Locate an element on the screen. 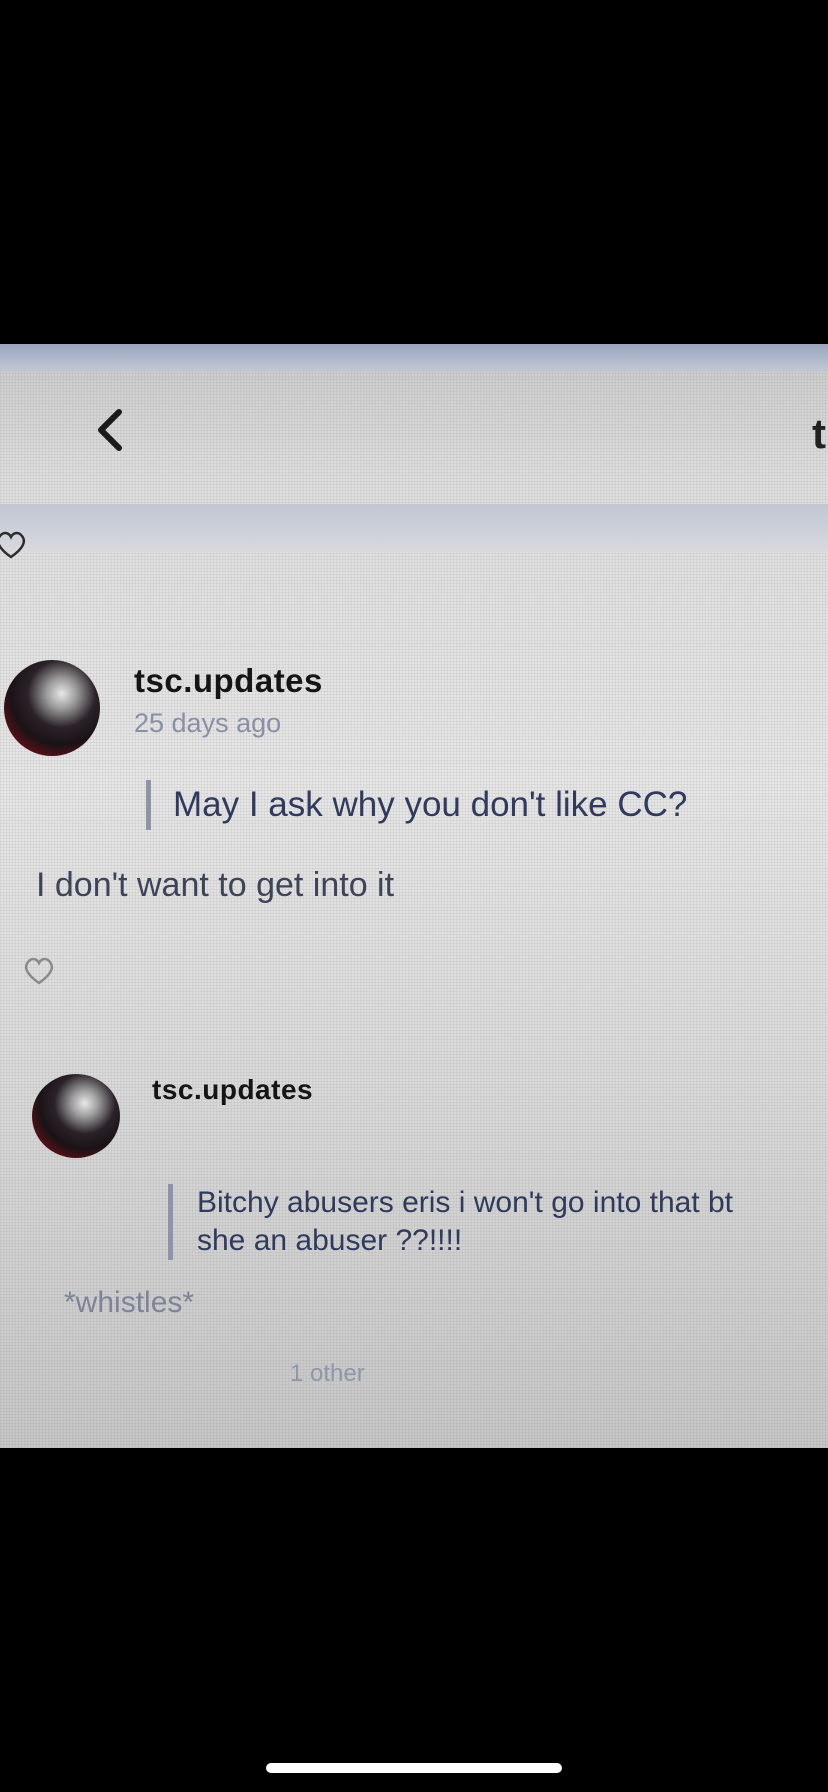 The width and height of the screenshot is (828, 1792). comment-body: I don't want to get into it is located at coordinates (215, 885).